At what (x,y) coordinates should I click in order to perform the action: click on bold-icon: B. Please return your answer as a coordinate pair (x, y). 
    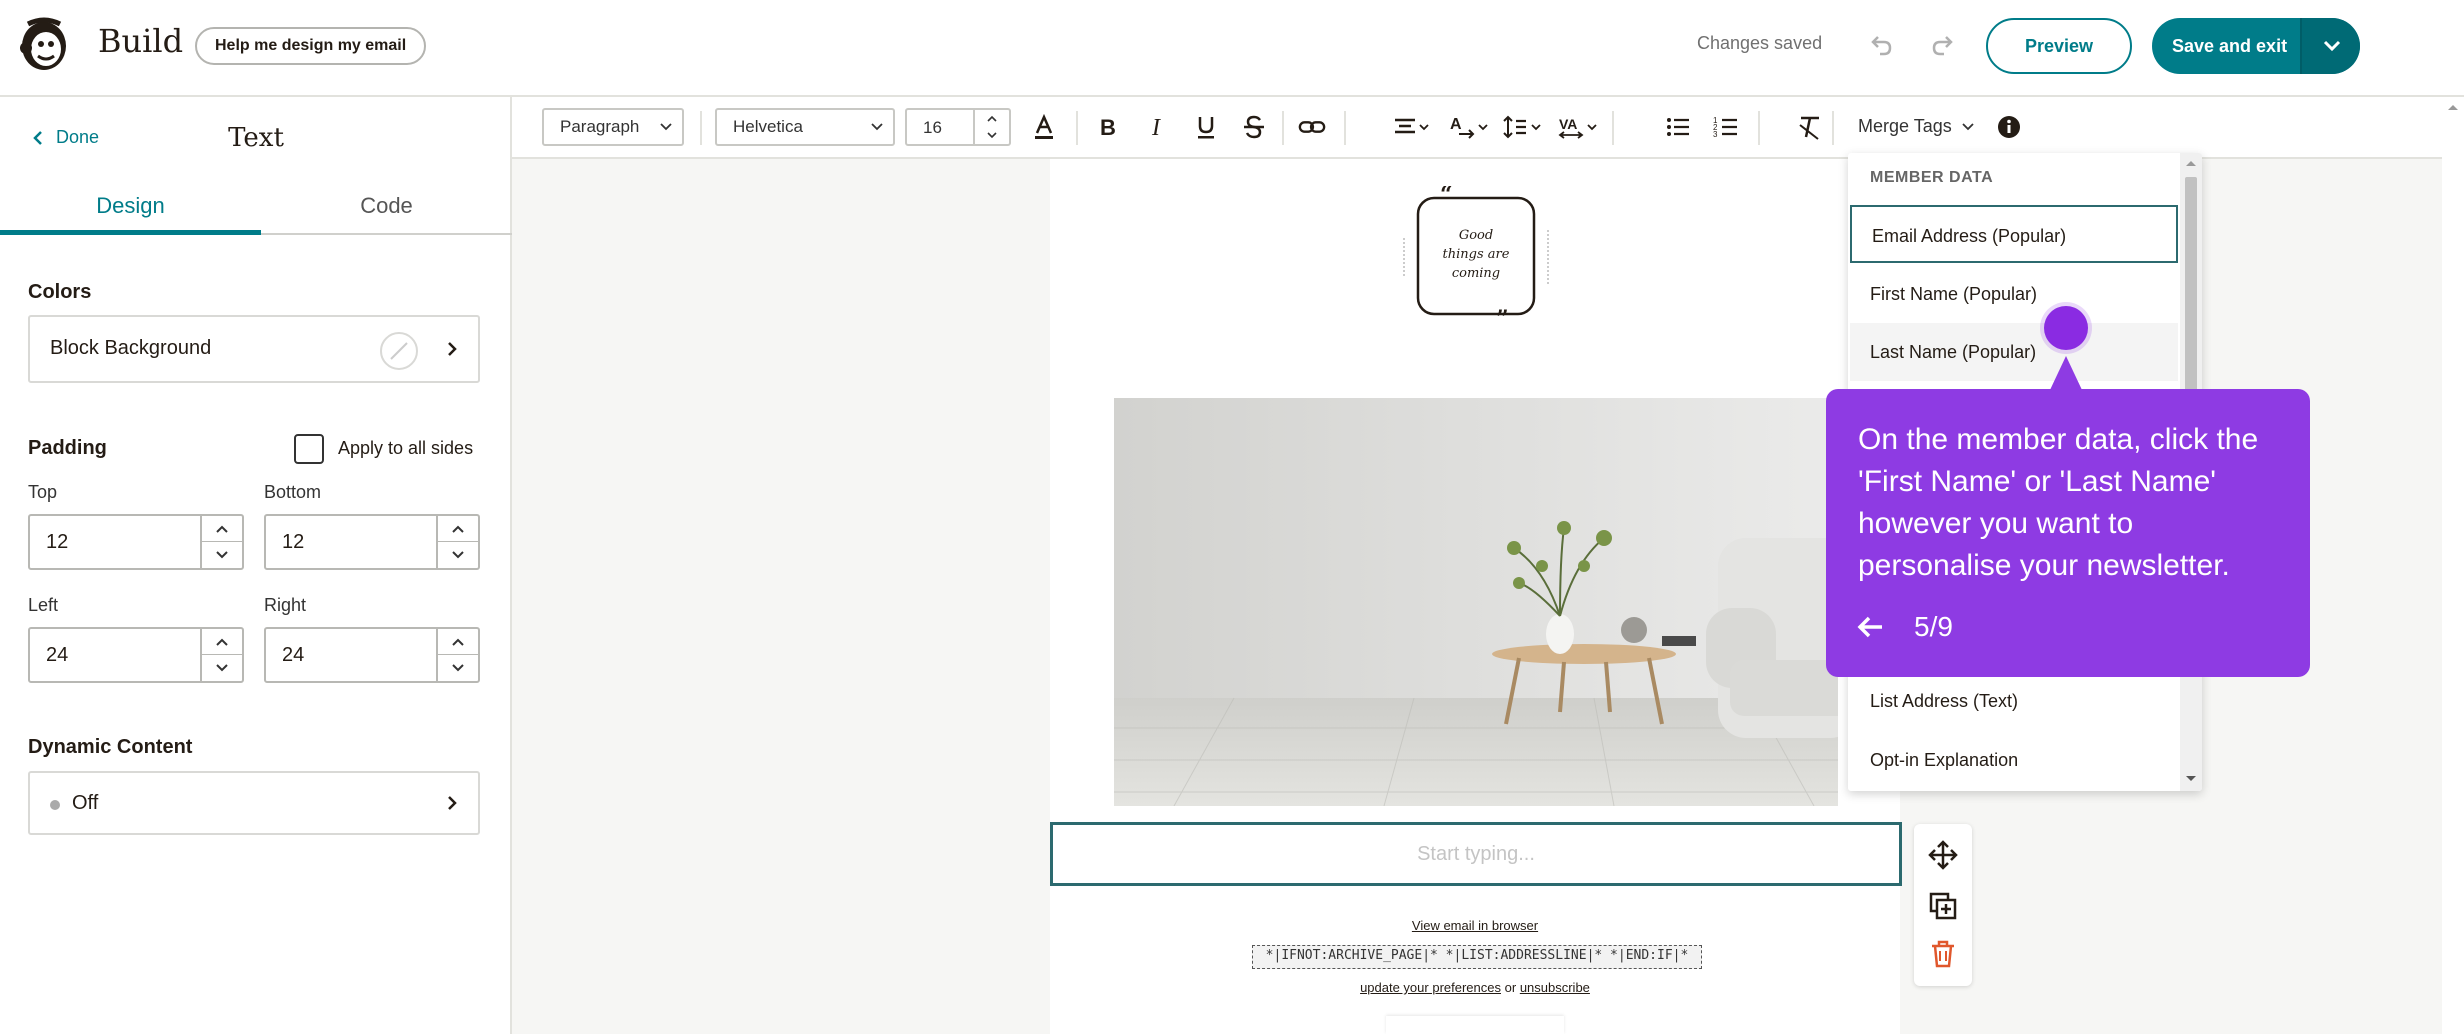
    Looking at the image, I should click on (1108, 127).